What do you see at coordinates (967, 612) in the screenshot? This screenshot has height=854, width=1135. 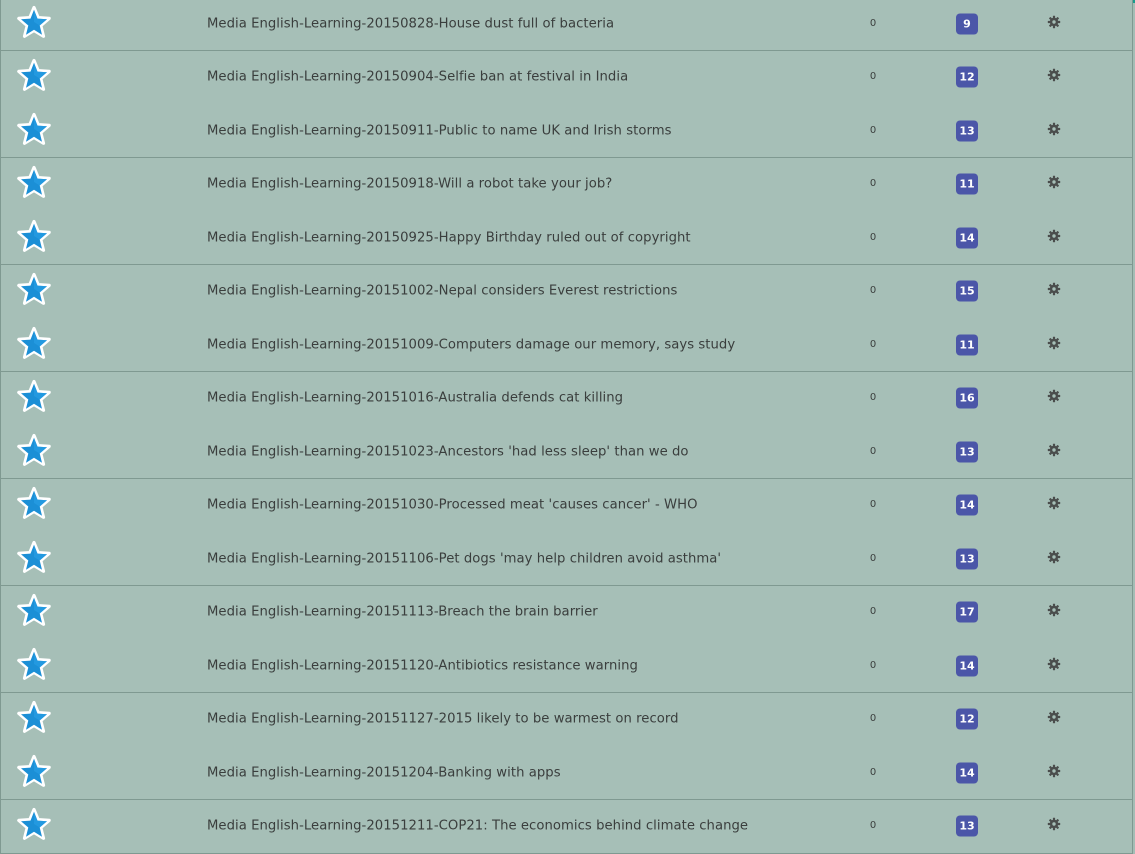 I see `item-badge: 17` at bounding box center [967, 612].